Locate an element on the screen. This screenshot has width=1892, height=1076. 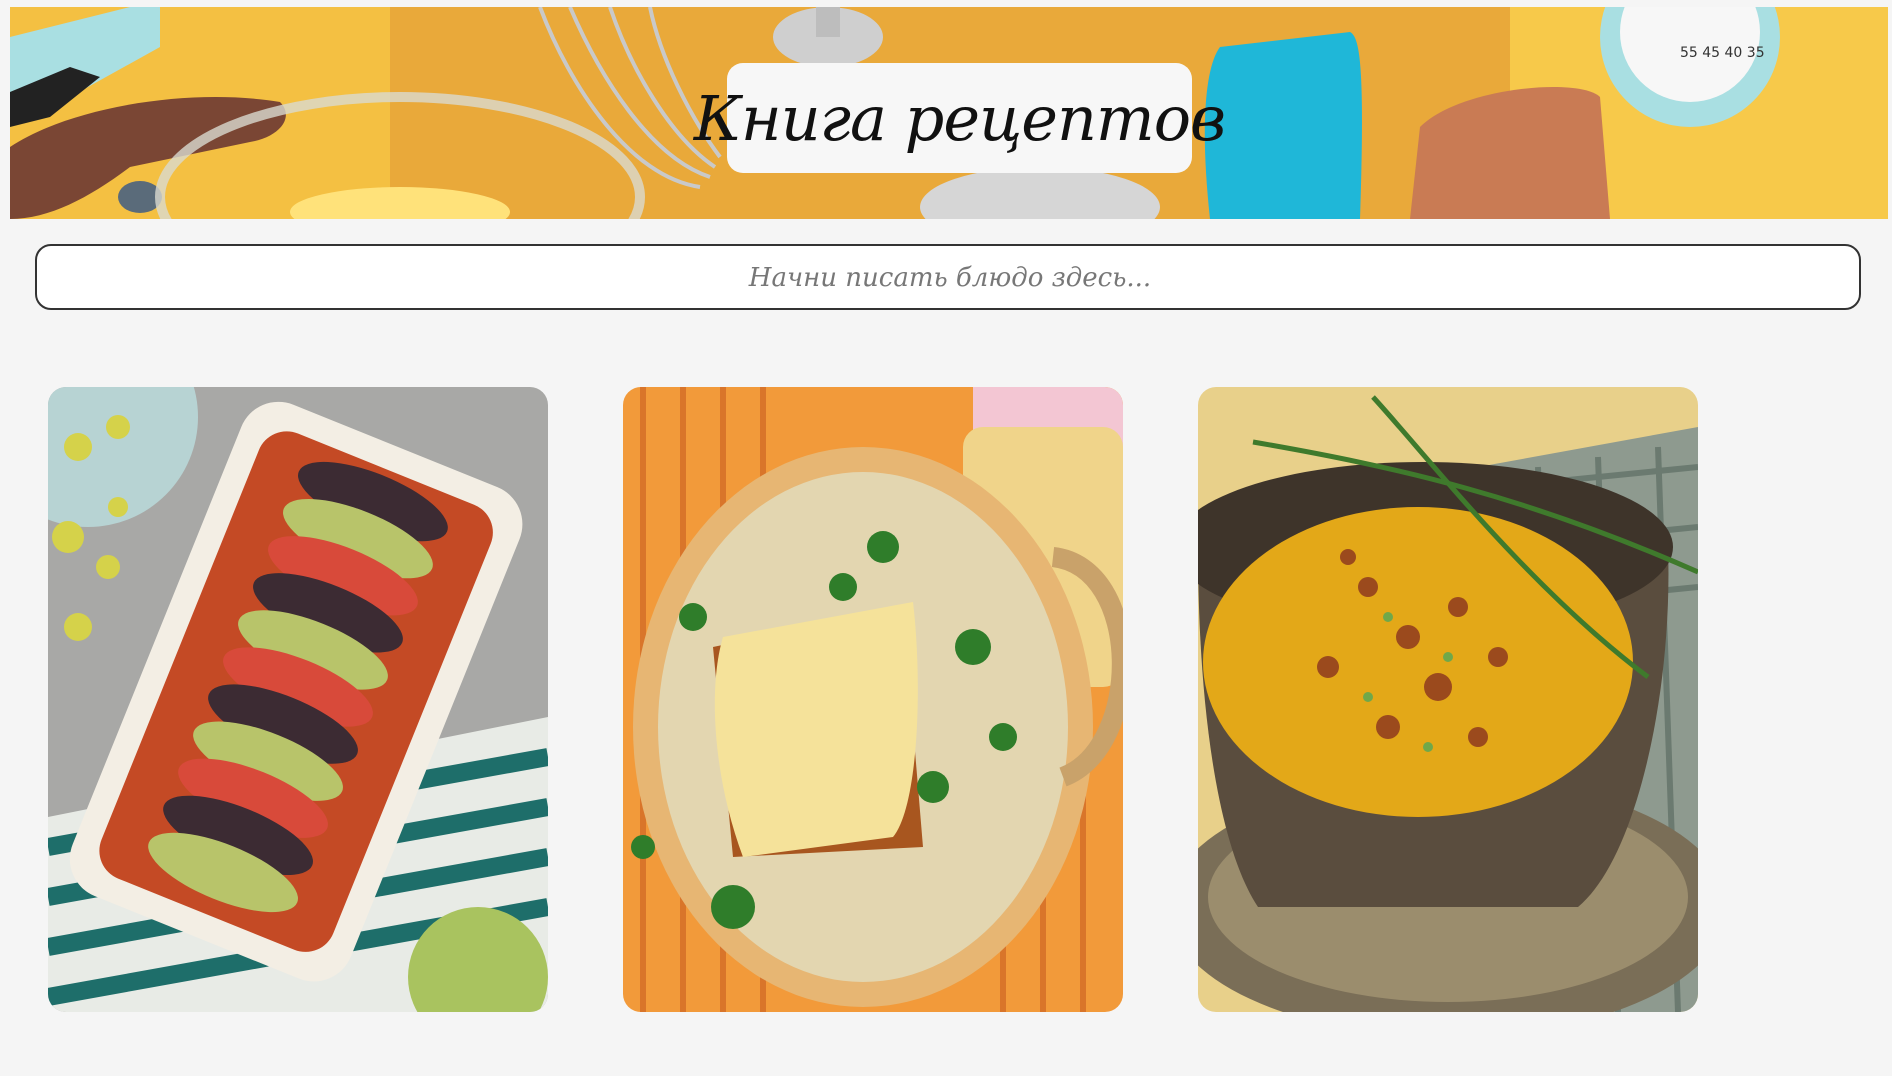
page-title: Книга рецептов is located at coordinates (959, 118).